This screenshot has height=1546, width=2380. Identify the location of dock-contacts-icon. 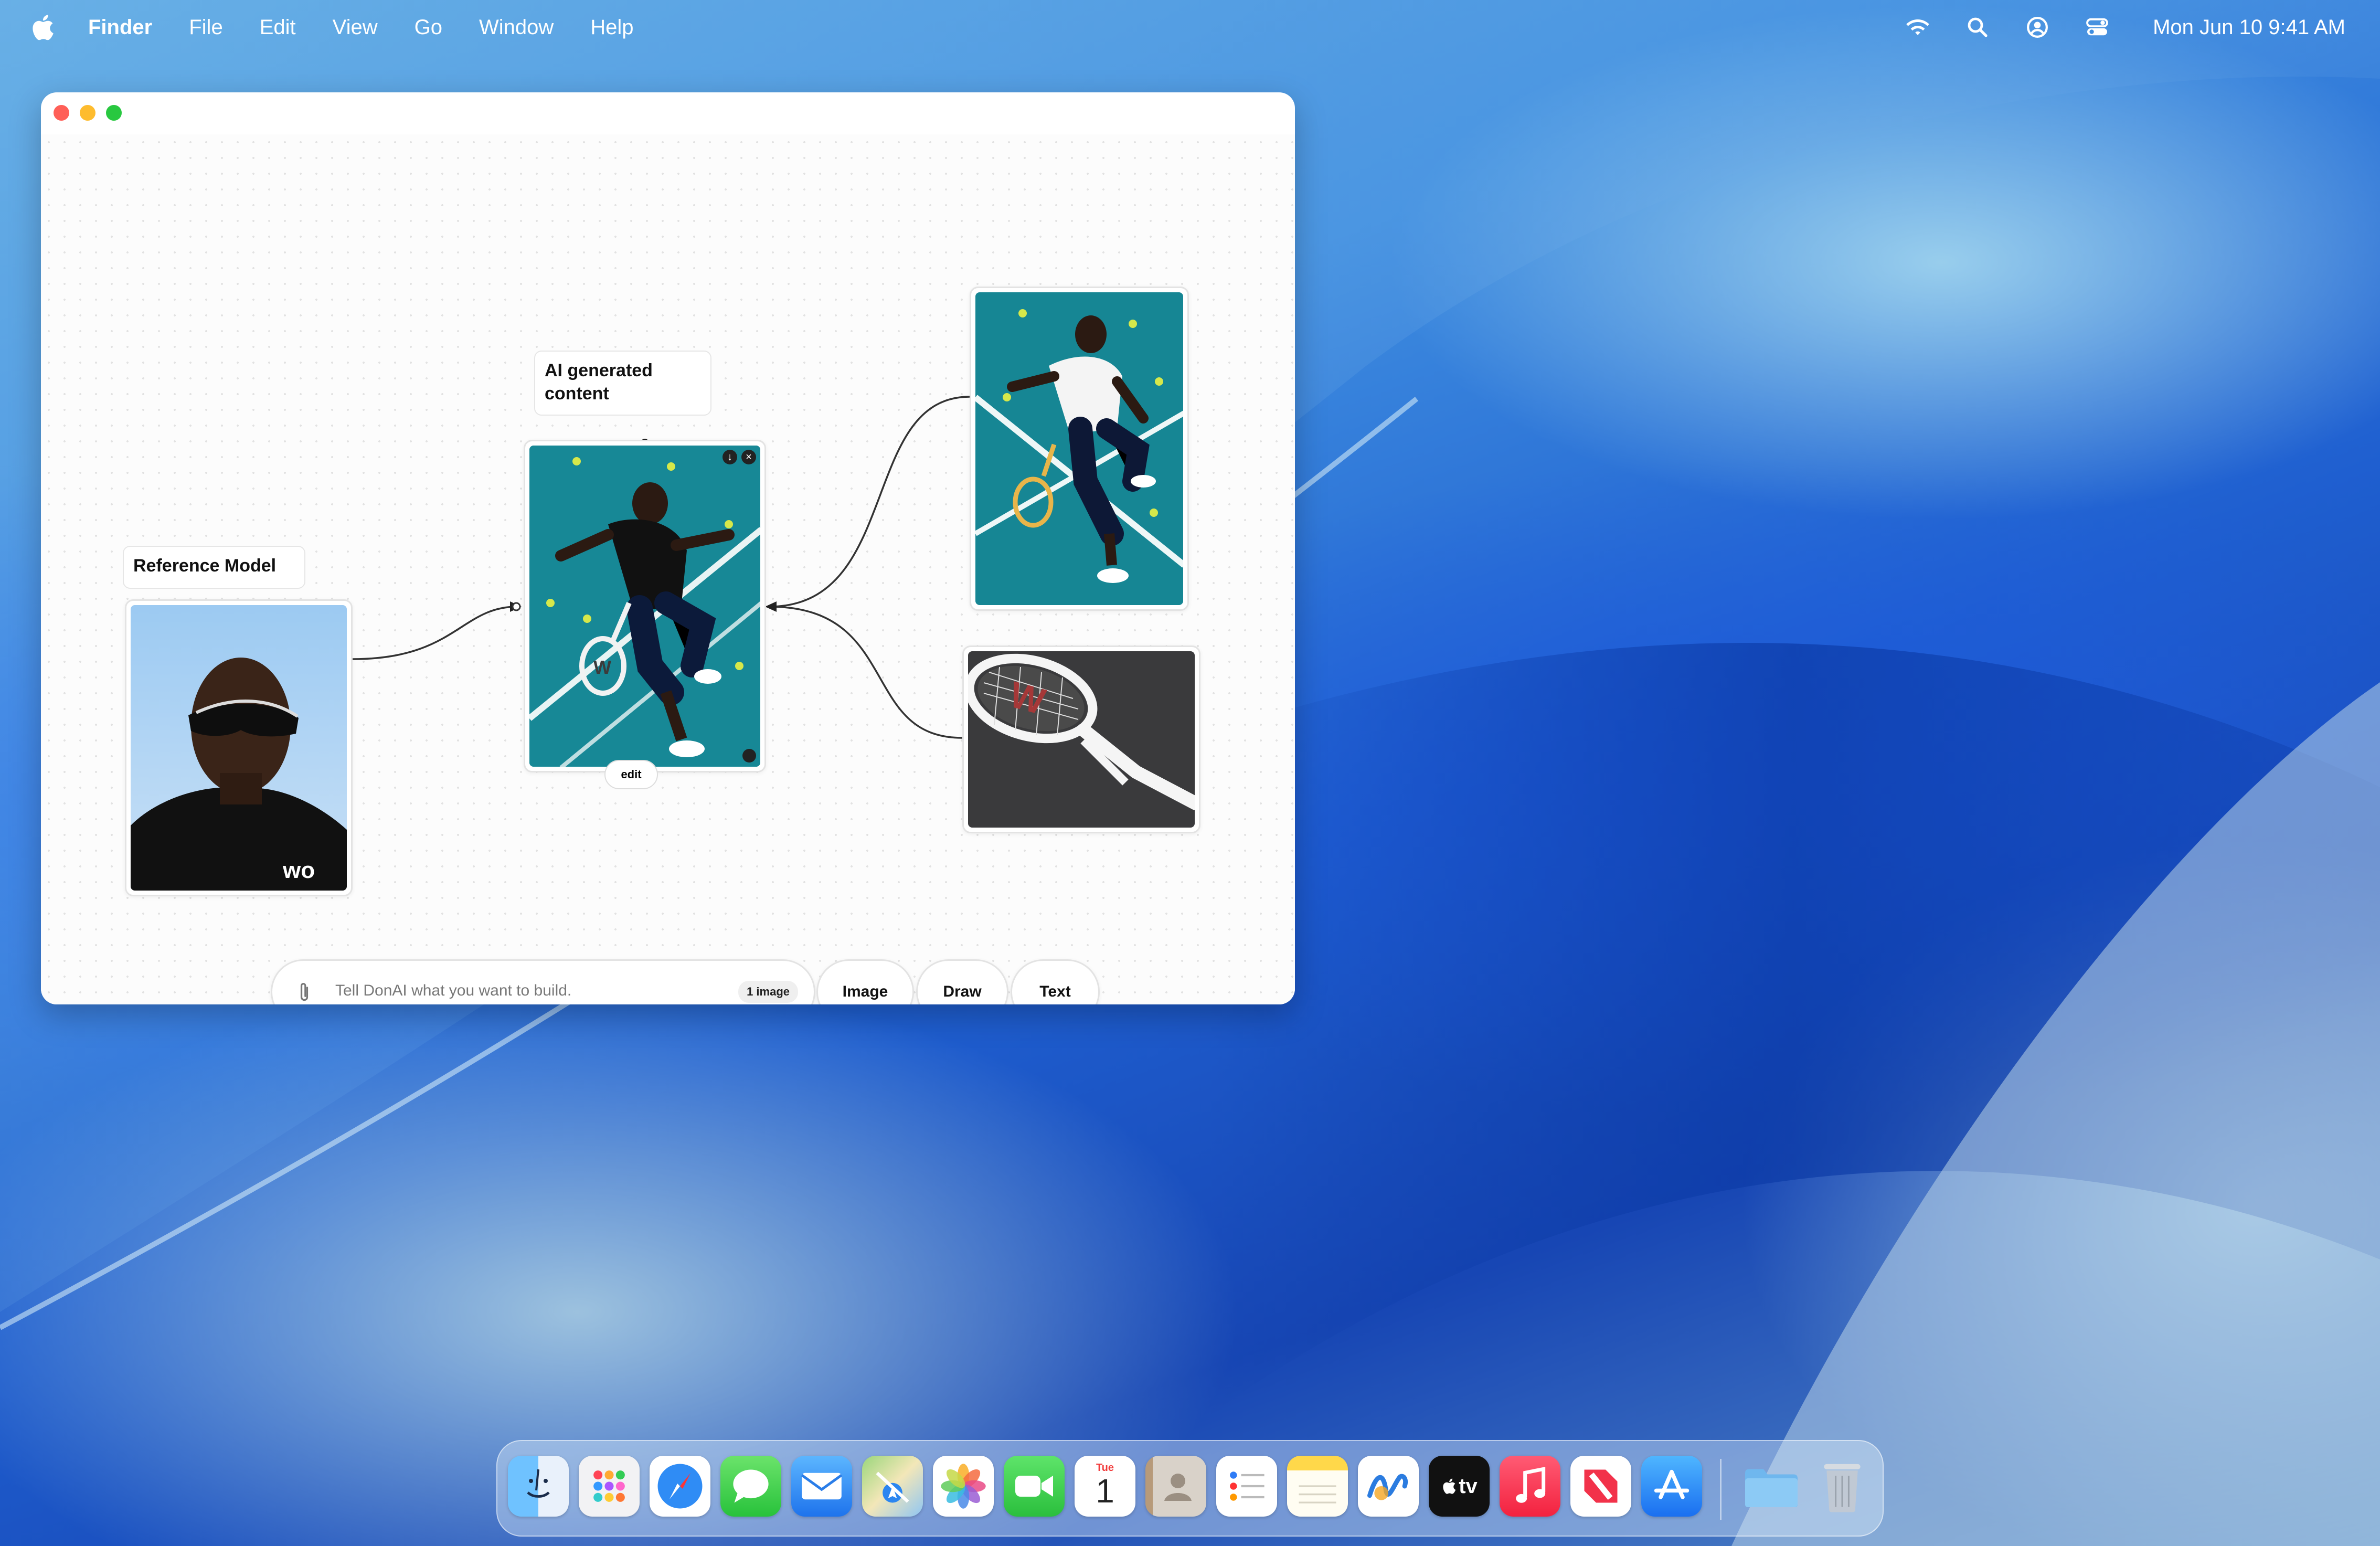
(1175, 1486).